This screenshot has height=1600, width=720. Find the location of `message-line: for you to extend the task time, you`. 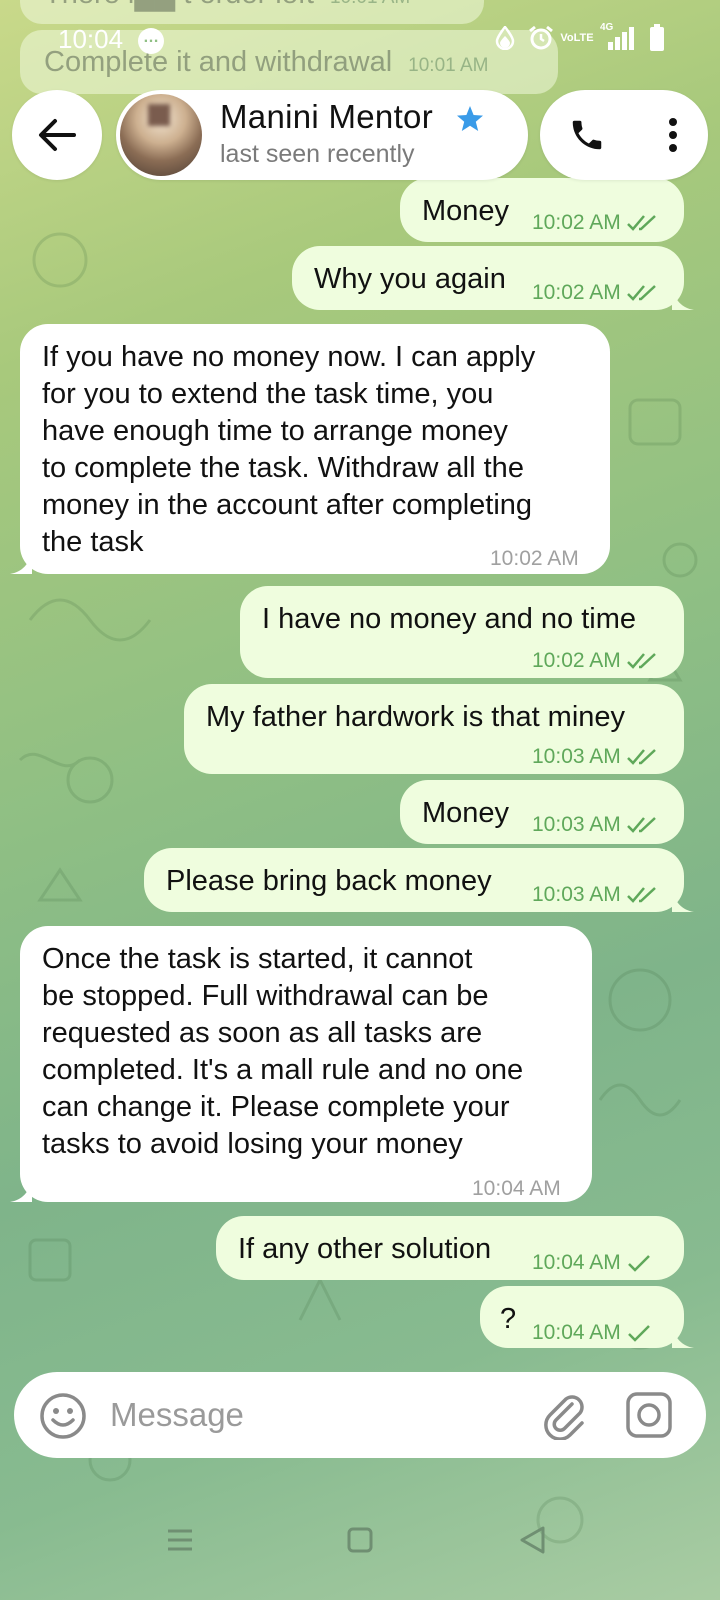

message-line: for you to extend the task time, you is located at coordinates (268, 394).